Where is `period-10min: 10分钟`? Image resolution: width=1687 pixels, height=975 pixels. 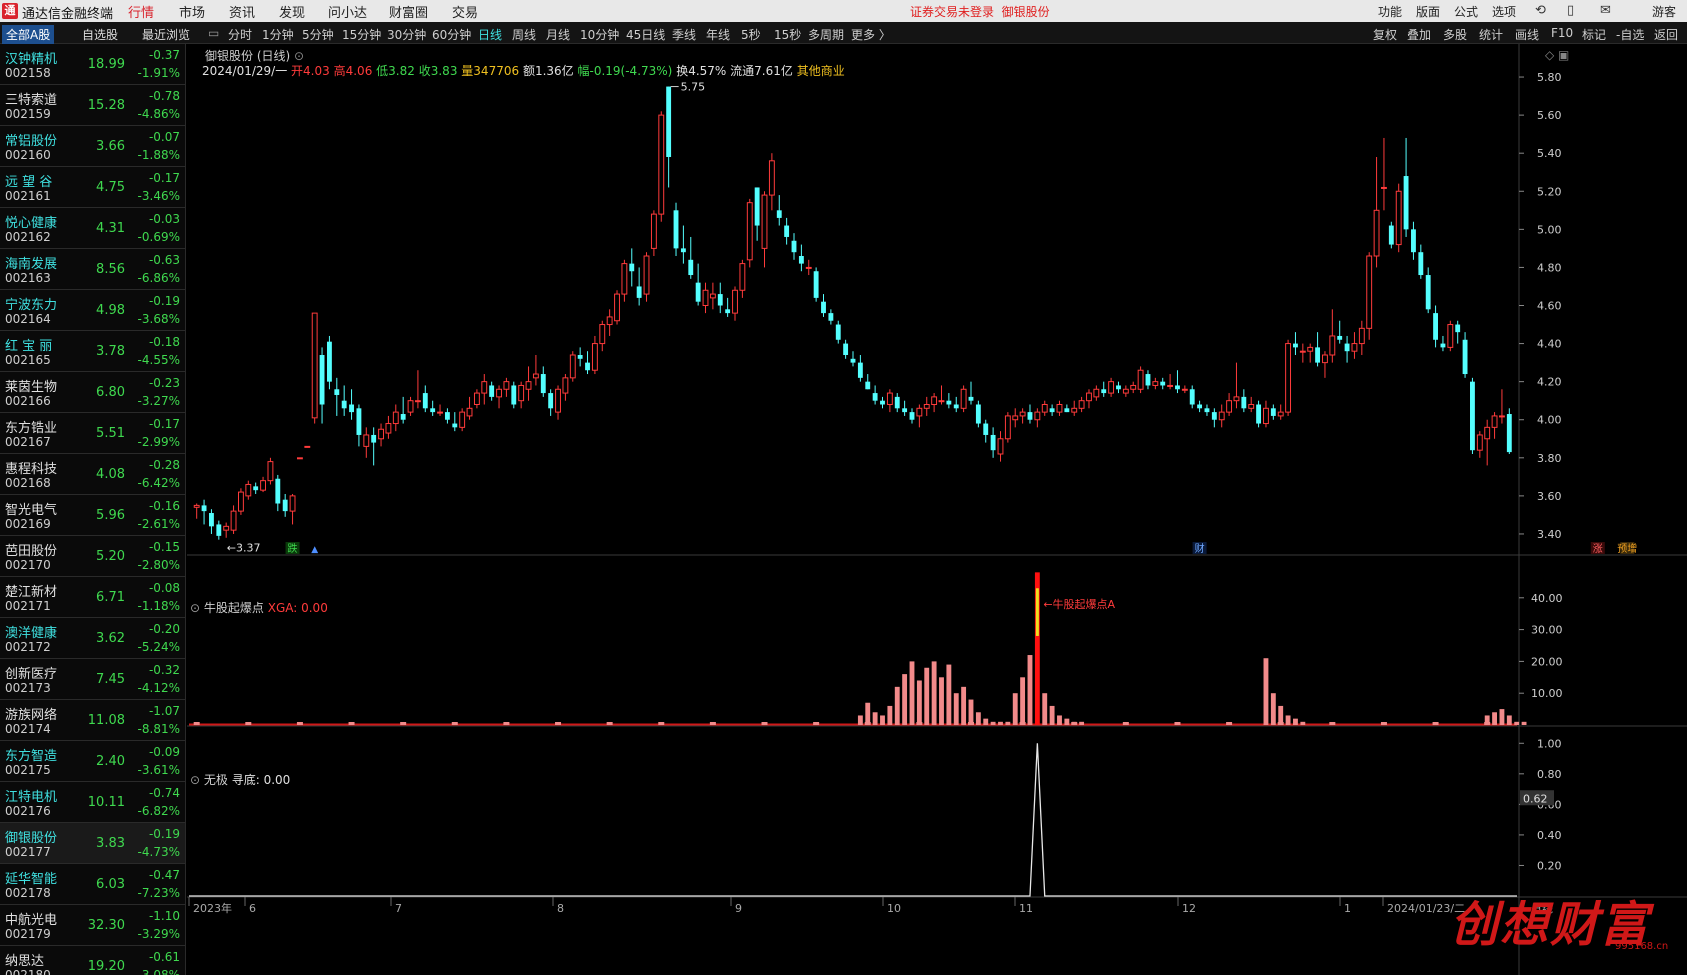
period-10min: 10分钟 is located at coordinates (599, 34).